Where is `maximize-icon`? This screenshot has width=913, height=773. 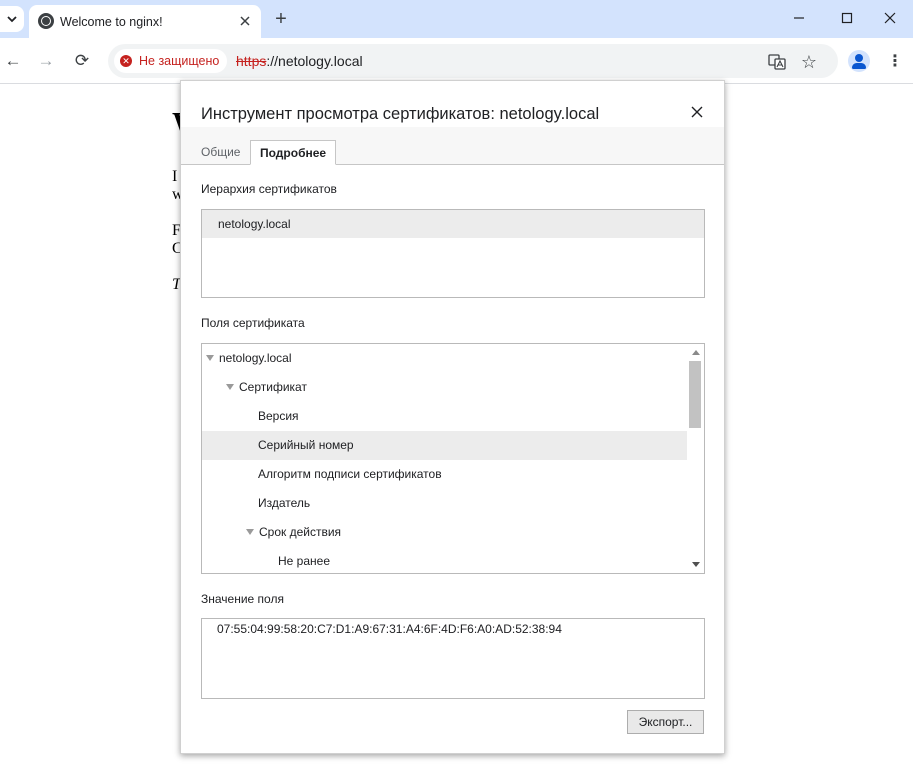 maximize-icon is located at coordinates (847, 18).